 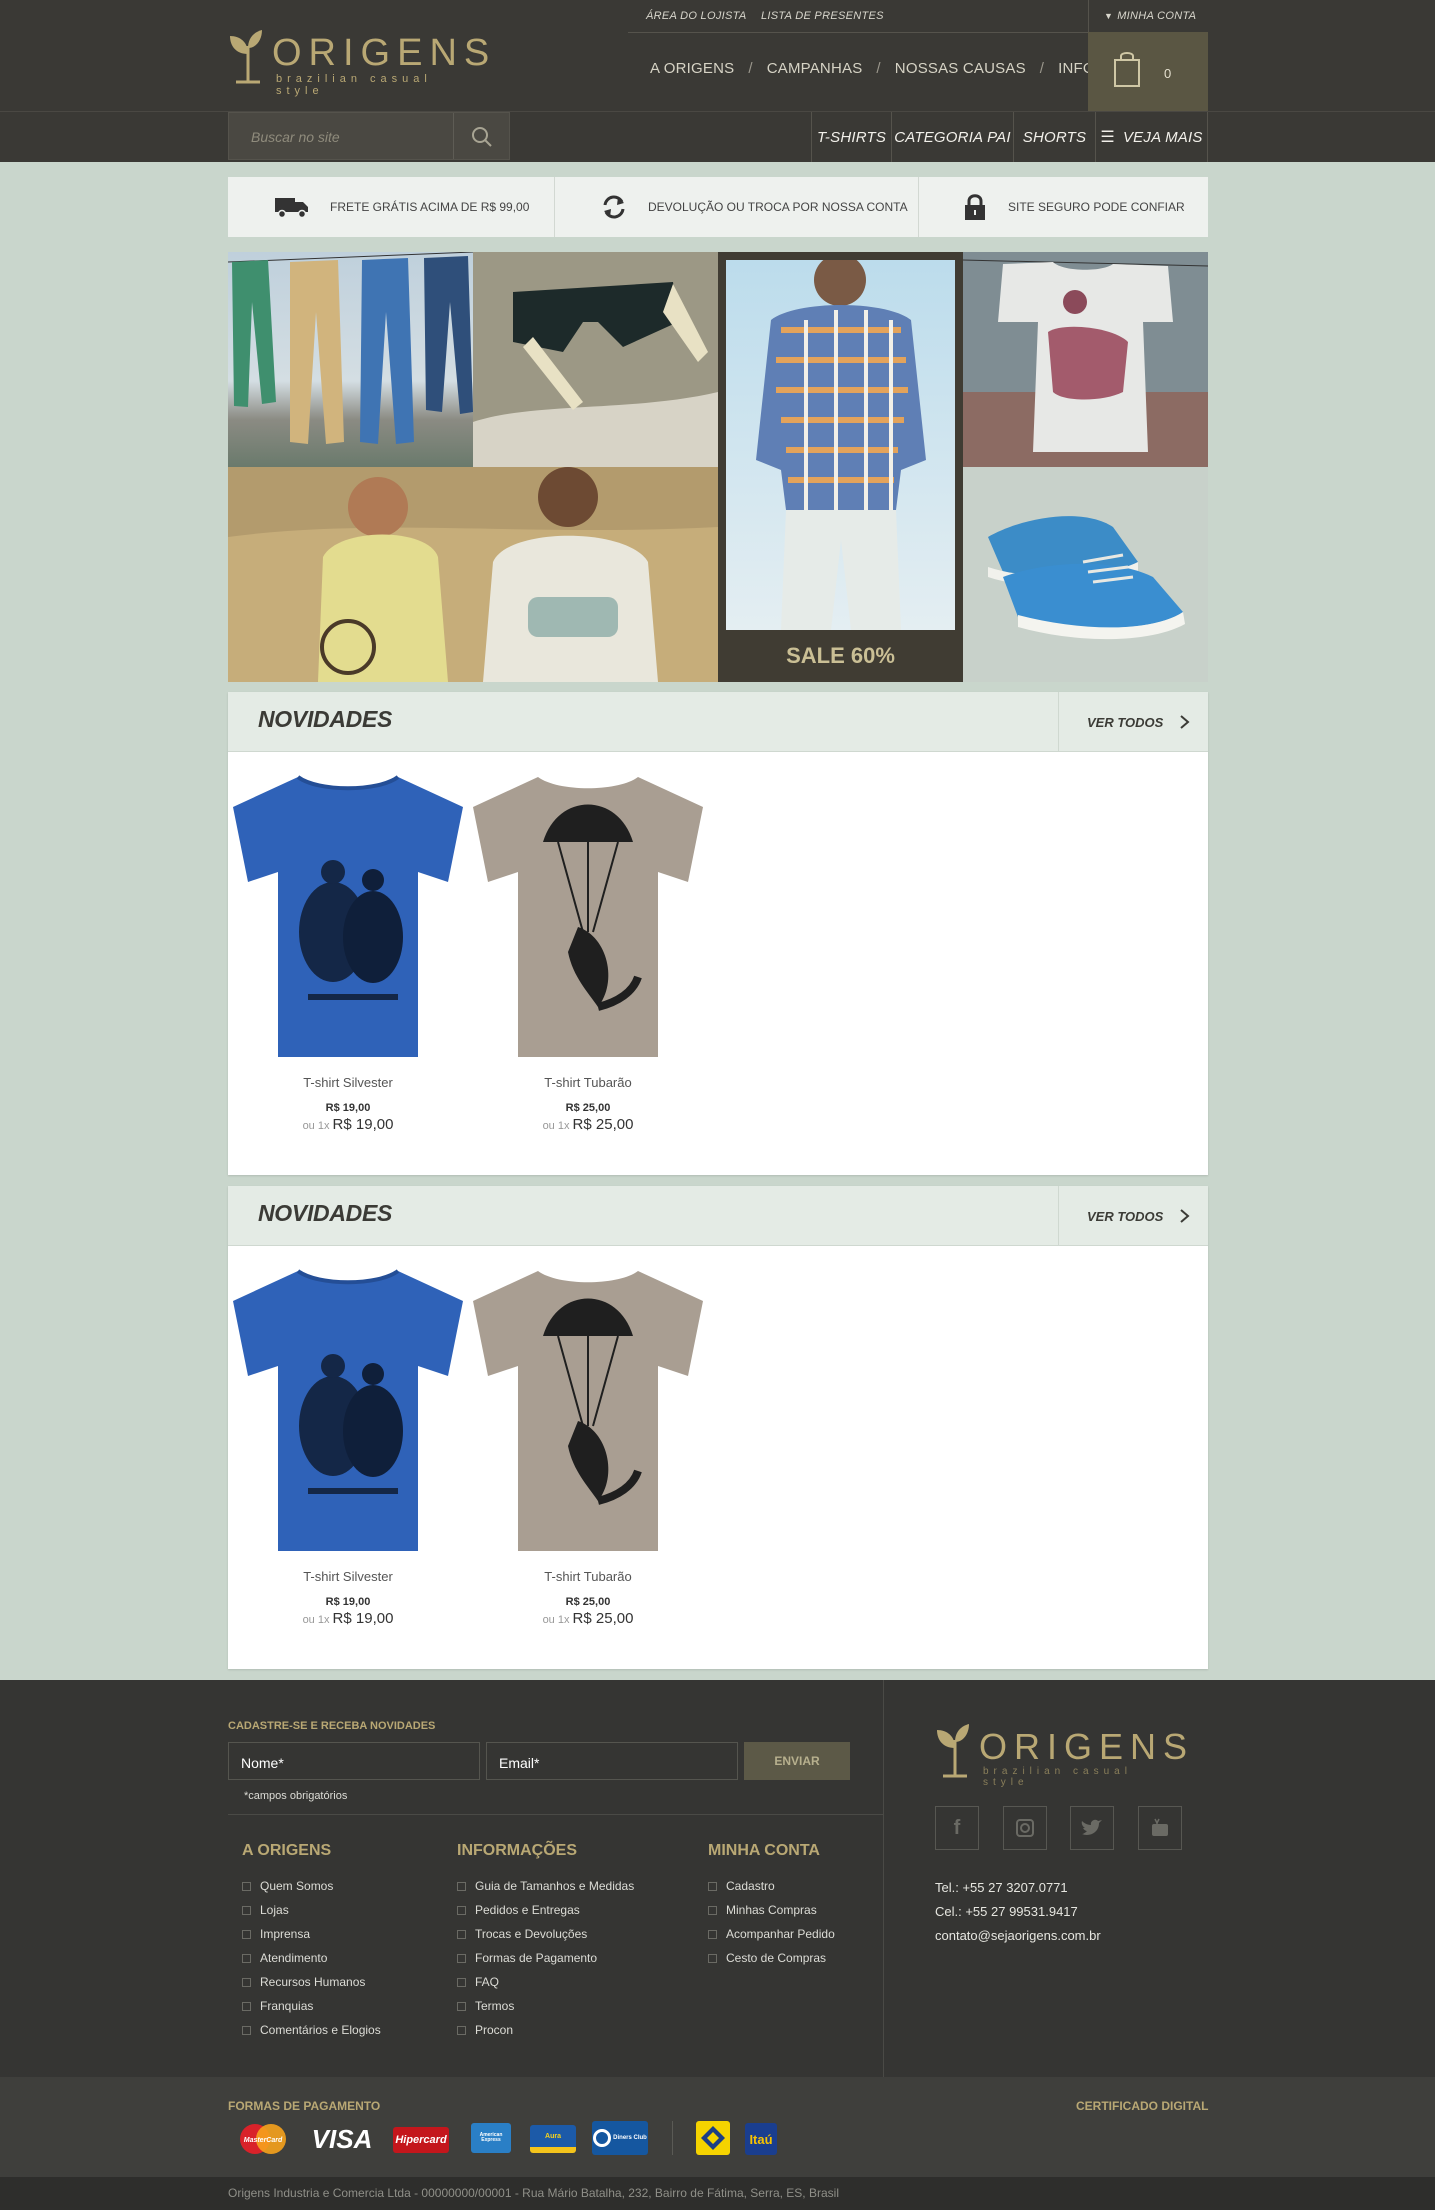 I want to click on cart-count: 0, so click(x=1168, y=73).